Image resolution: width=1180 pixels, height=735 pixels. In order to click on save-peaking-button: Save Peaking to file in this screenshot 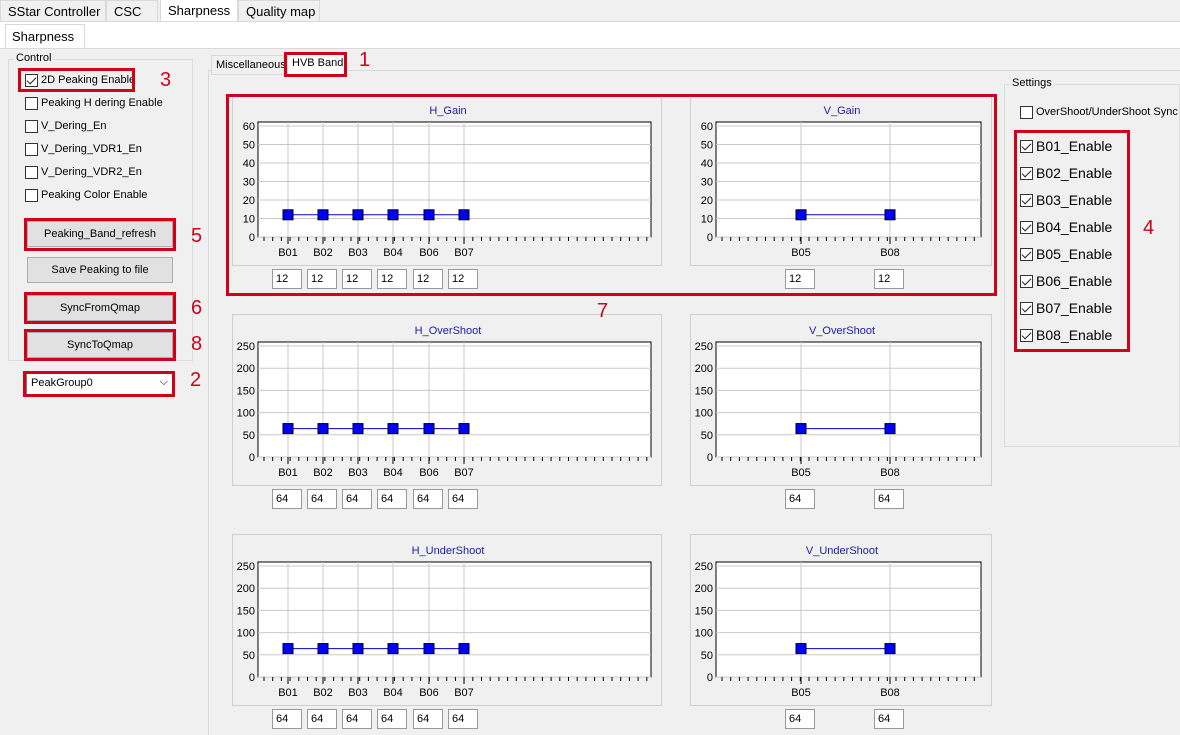, I will do `click(100, 270)`.